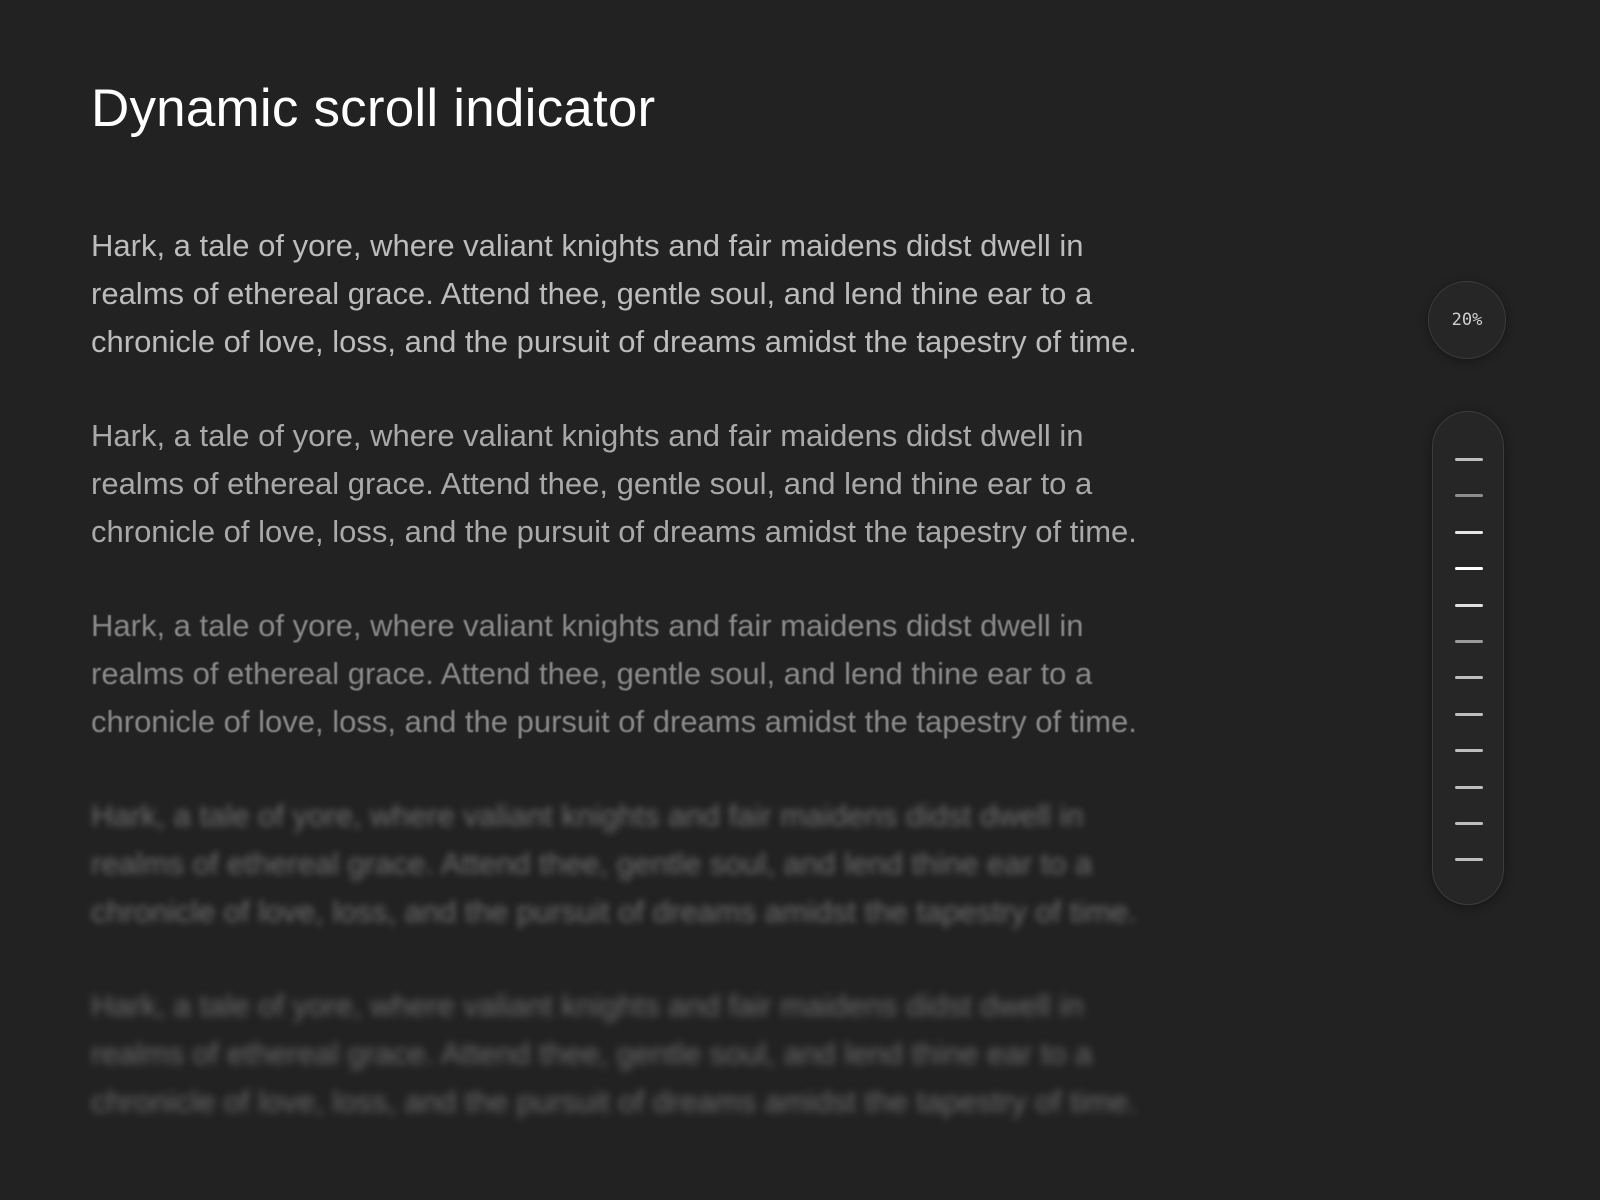 Image resolution: width=1600 pixels, height=1200 pixels. What do you see at coordinates (1468, 658) in the screenshot?
I see `scroll-indicator-track` at bounding box center [1468, 658].